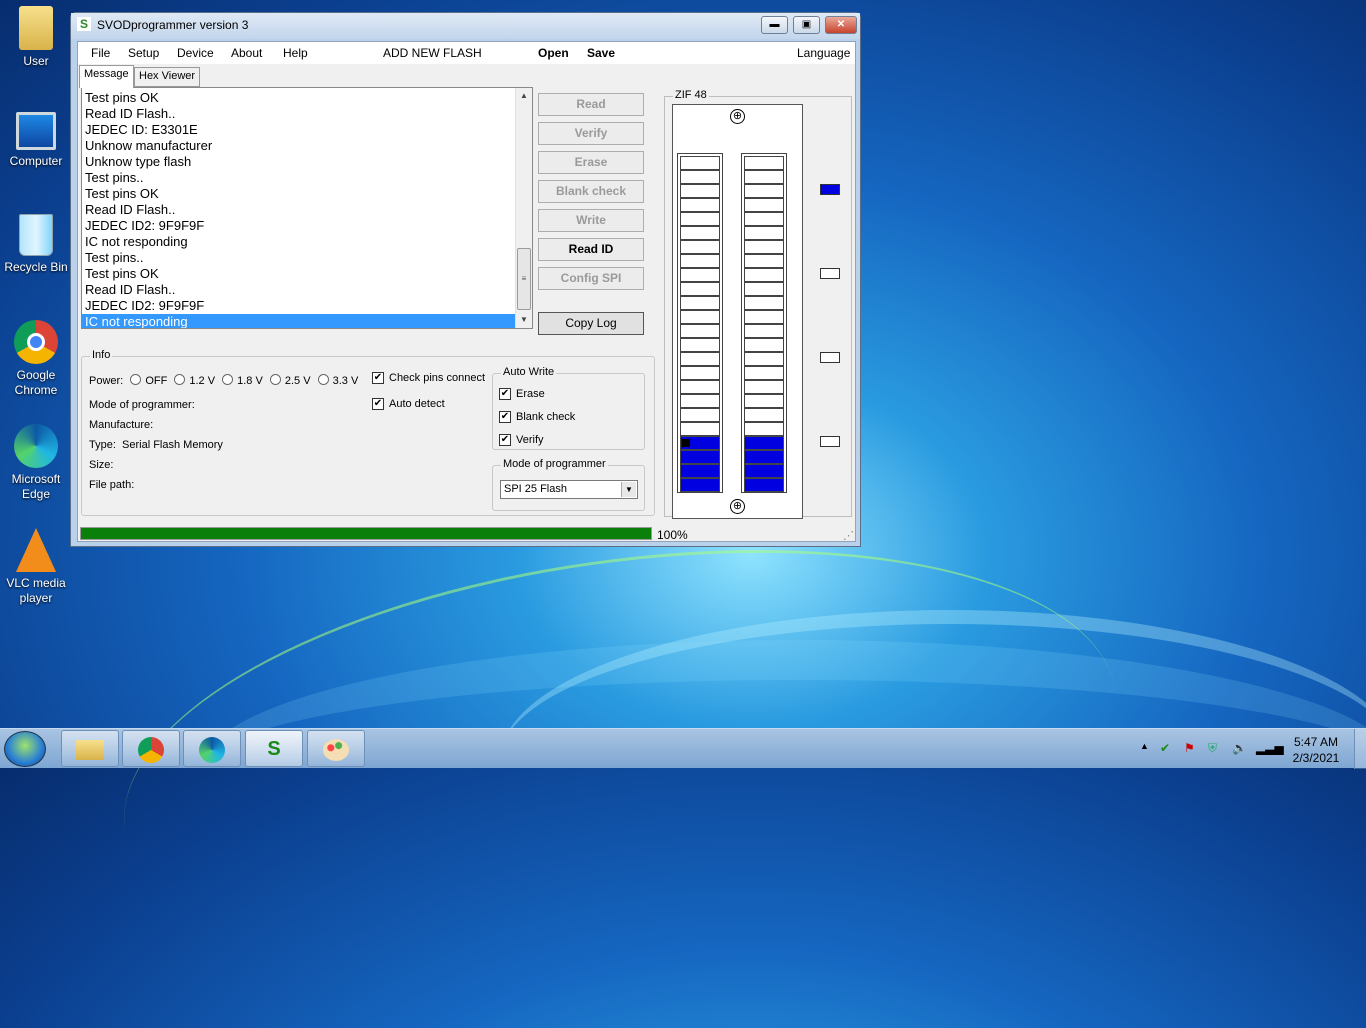 This screenshot has width=1366, height=1028. I want to click on show-hidden-icons-icon: ▲, so click(1144, 746).